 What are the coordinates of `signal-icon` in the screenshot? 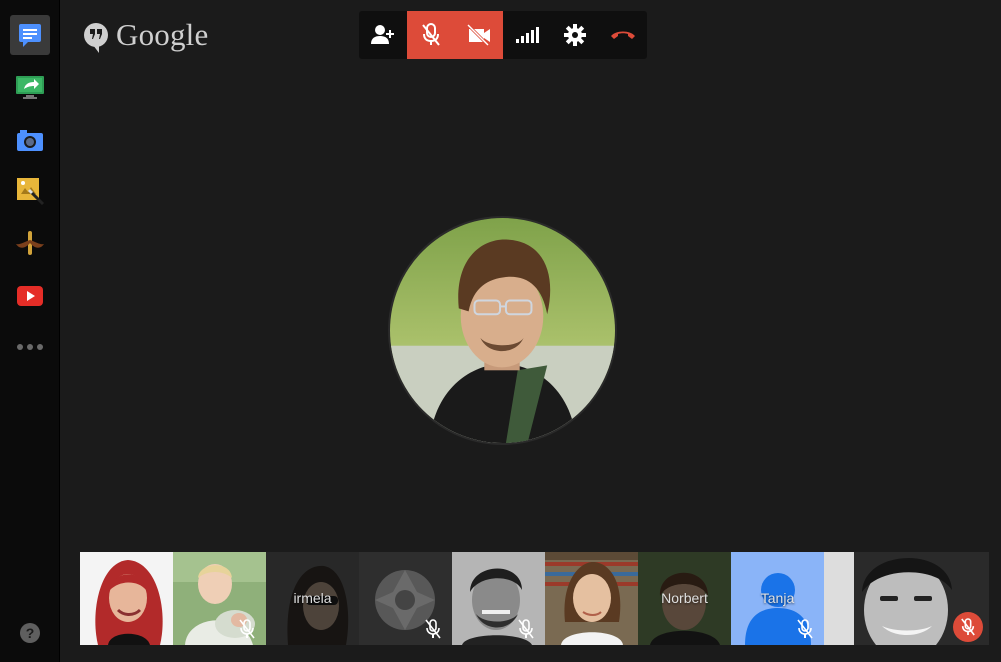 It's located at (527, 35).